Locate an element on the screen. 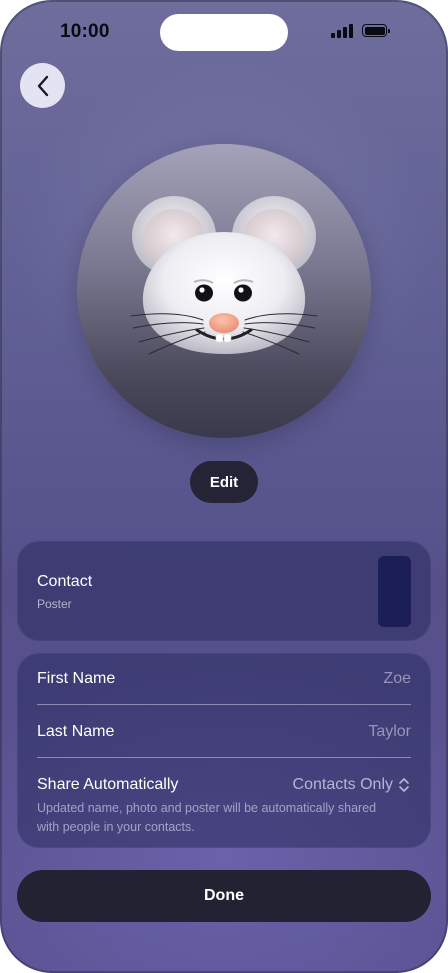  first-name-value: Zoe is located at coordinates (397, 679).